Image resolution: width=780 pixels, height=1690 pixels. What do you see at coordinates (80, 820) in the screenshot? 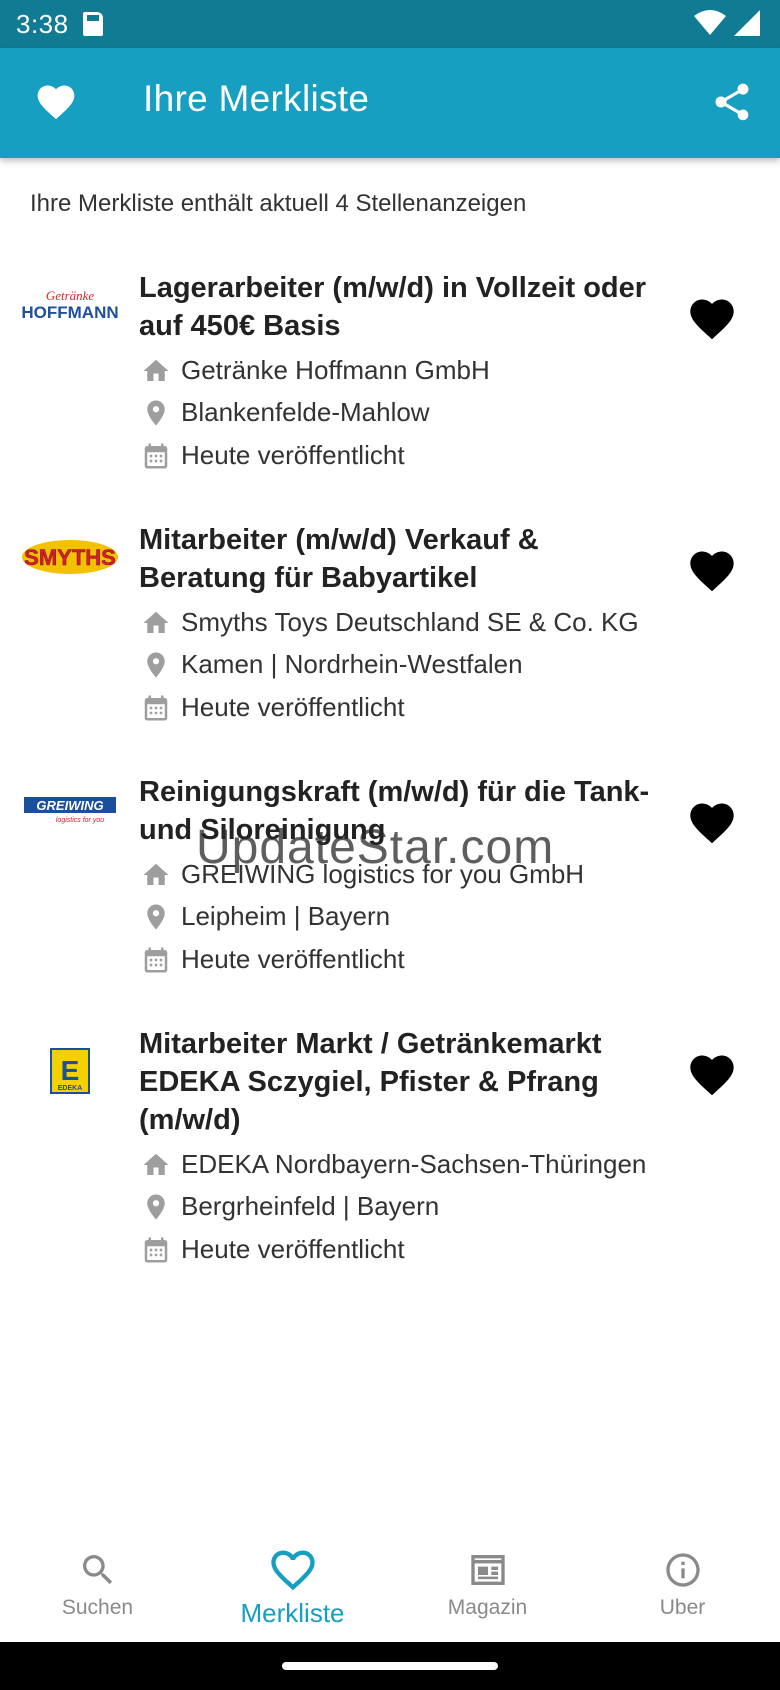
I see `svg-text: logistics for you` at bounding box center [80, 820].